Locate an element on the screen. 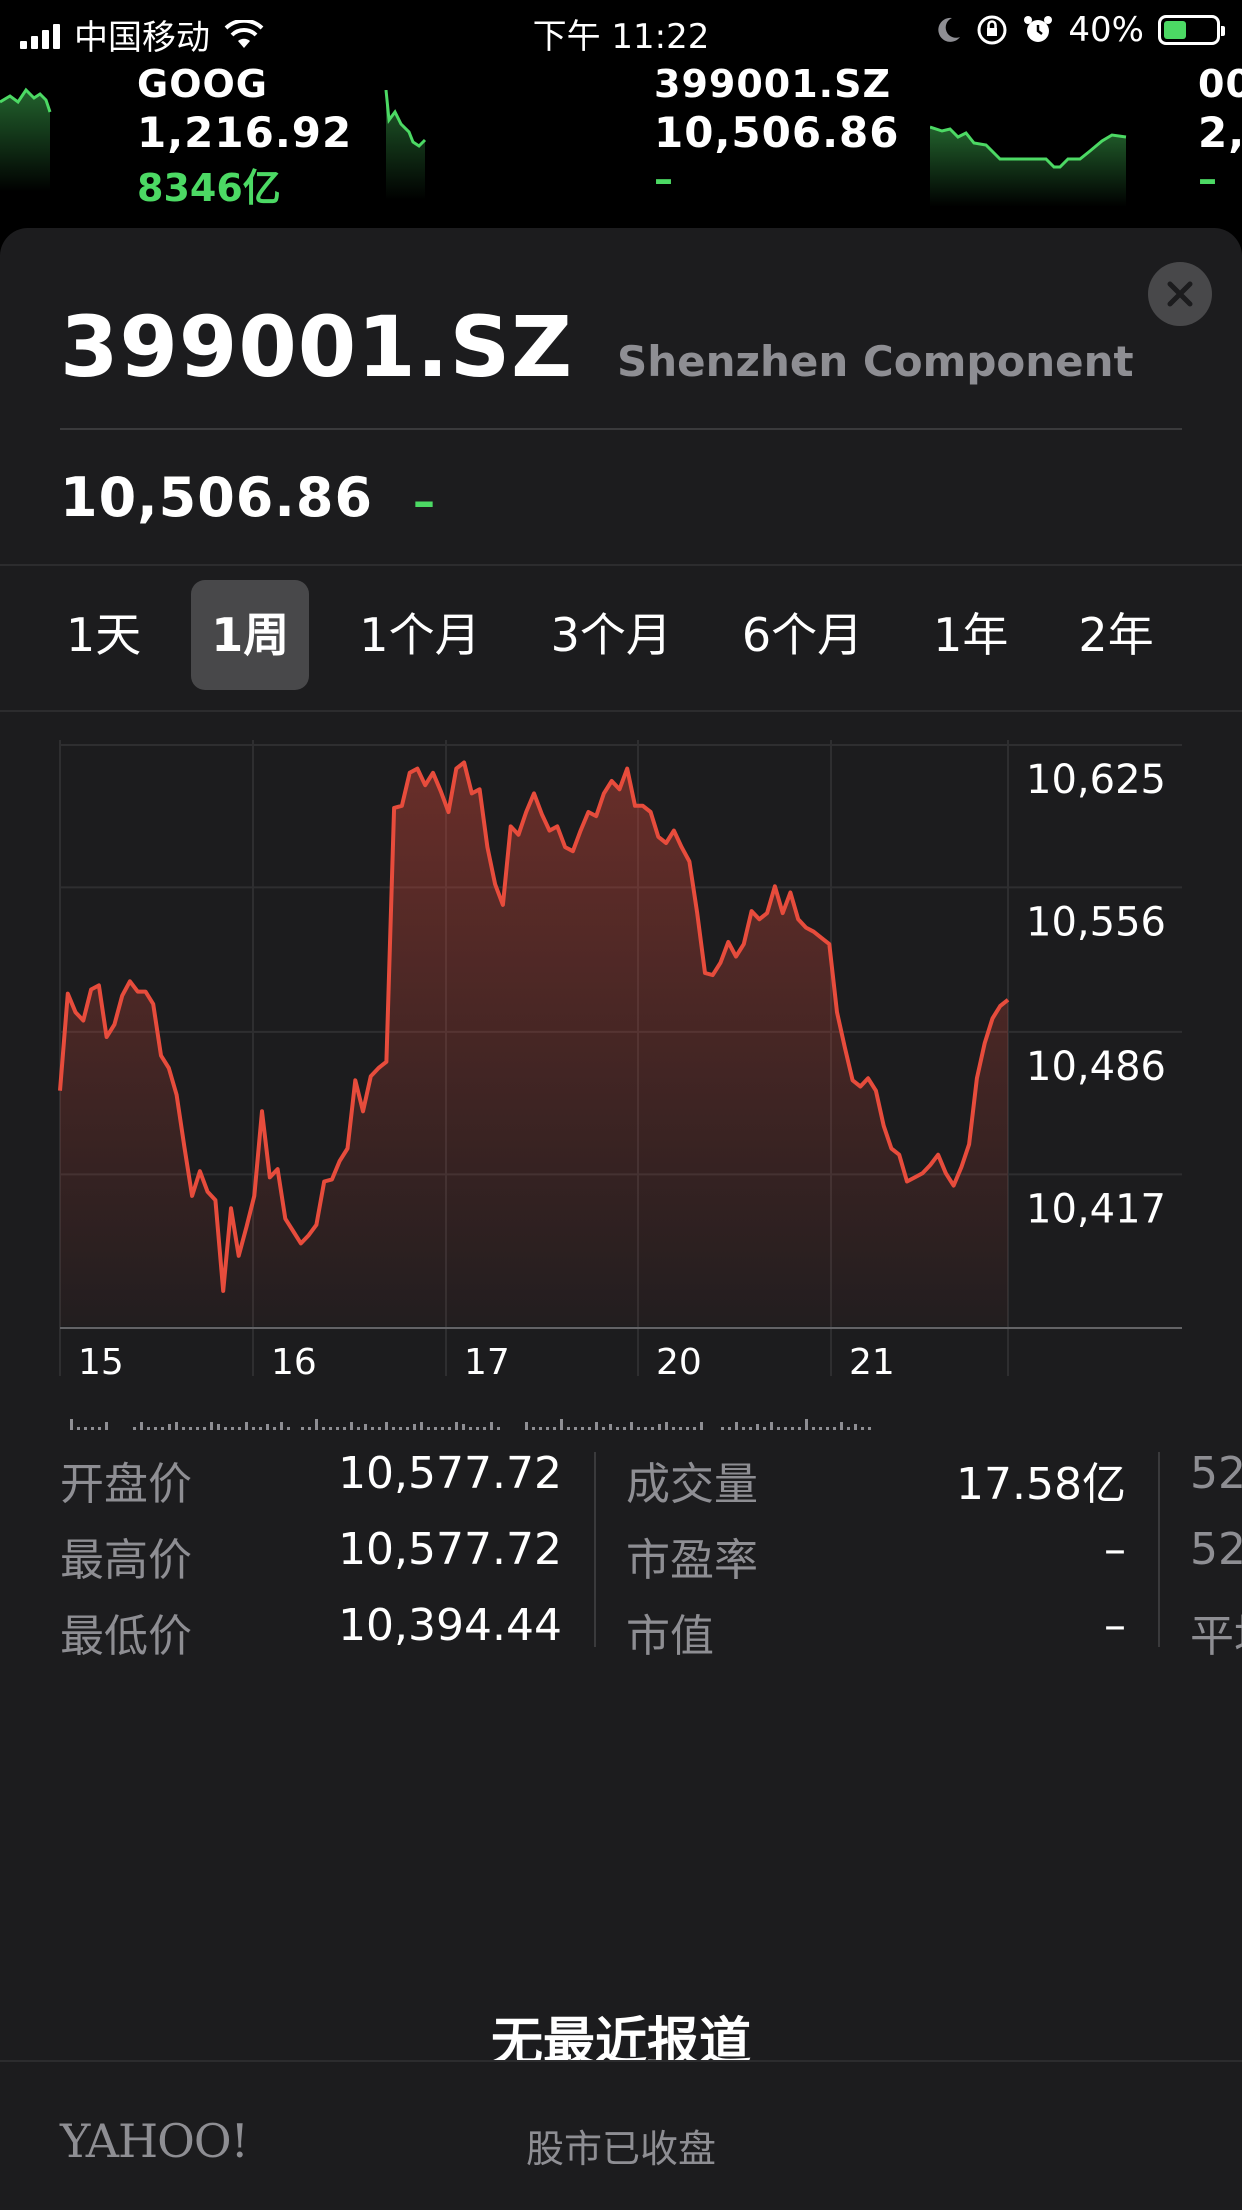 Image resolution: width=1242 pixels, height=2210 pixels. stat-row: 平均 is located at coordinates (1216, 1635).